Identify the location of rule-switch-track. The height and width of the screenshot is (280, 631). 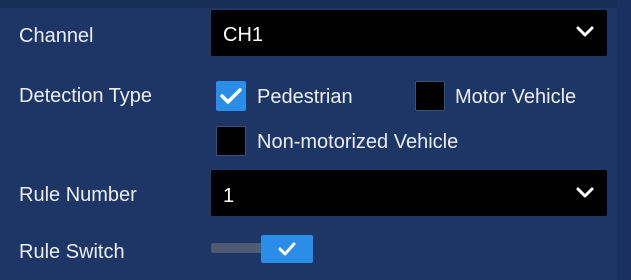
(237, 248).